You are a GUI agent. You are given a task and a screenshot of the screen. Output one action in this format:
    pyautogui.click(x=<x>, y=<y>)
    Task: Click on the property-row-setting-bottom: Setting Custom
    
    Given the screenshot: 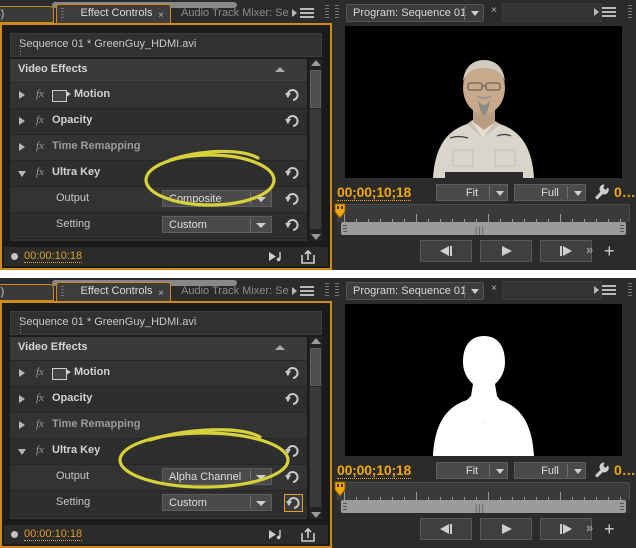 What is the action you would take?
    pyautogui.click(x=158, y=504)
    